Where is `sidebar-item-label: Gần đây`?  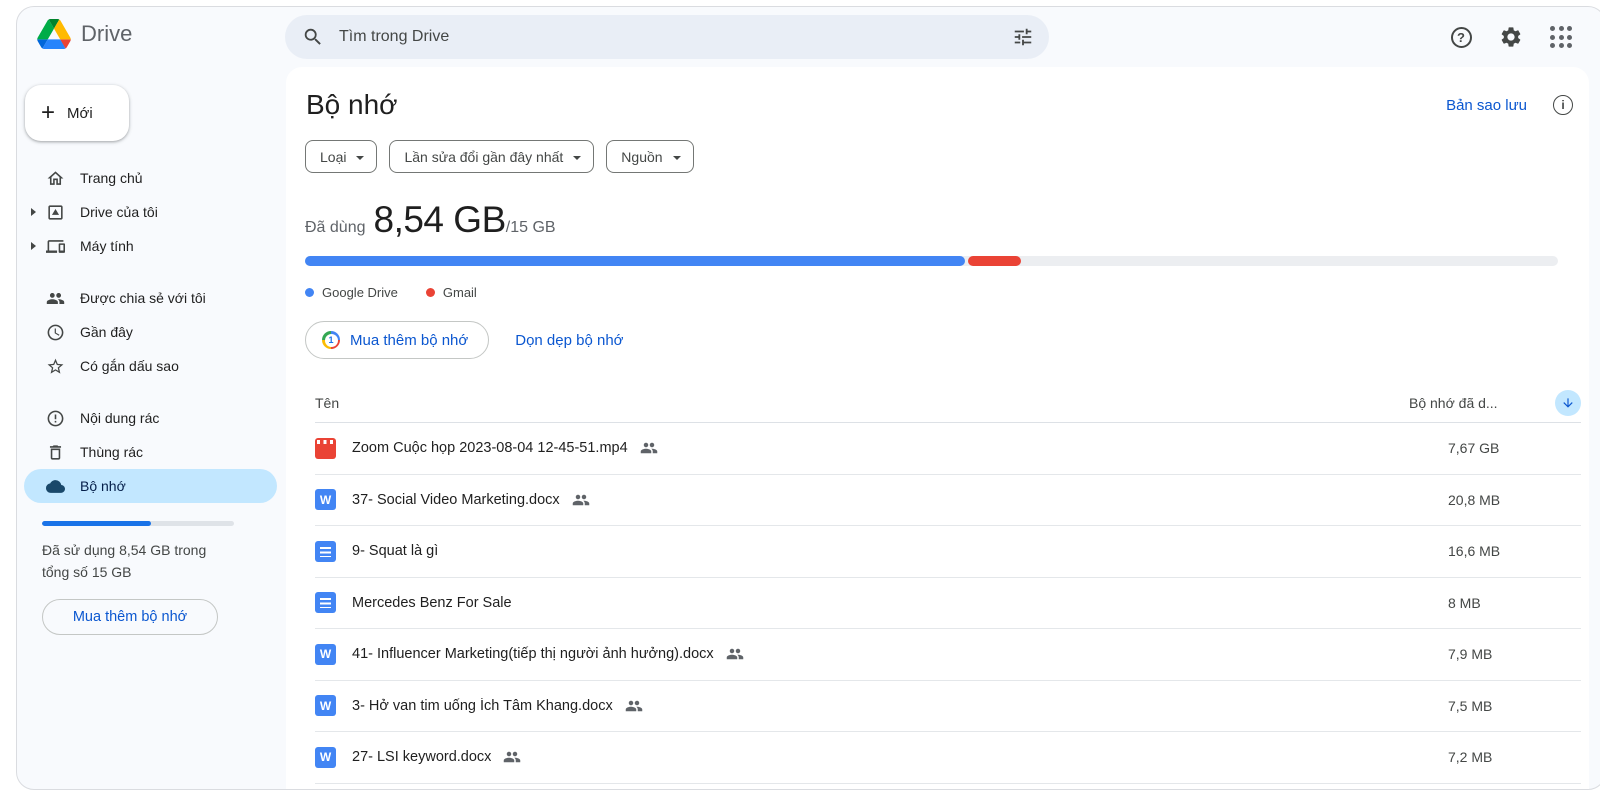 sidebar-item-label: Gần đây is located at coordinates (106, 332).